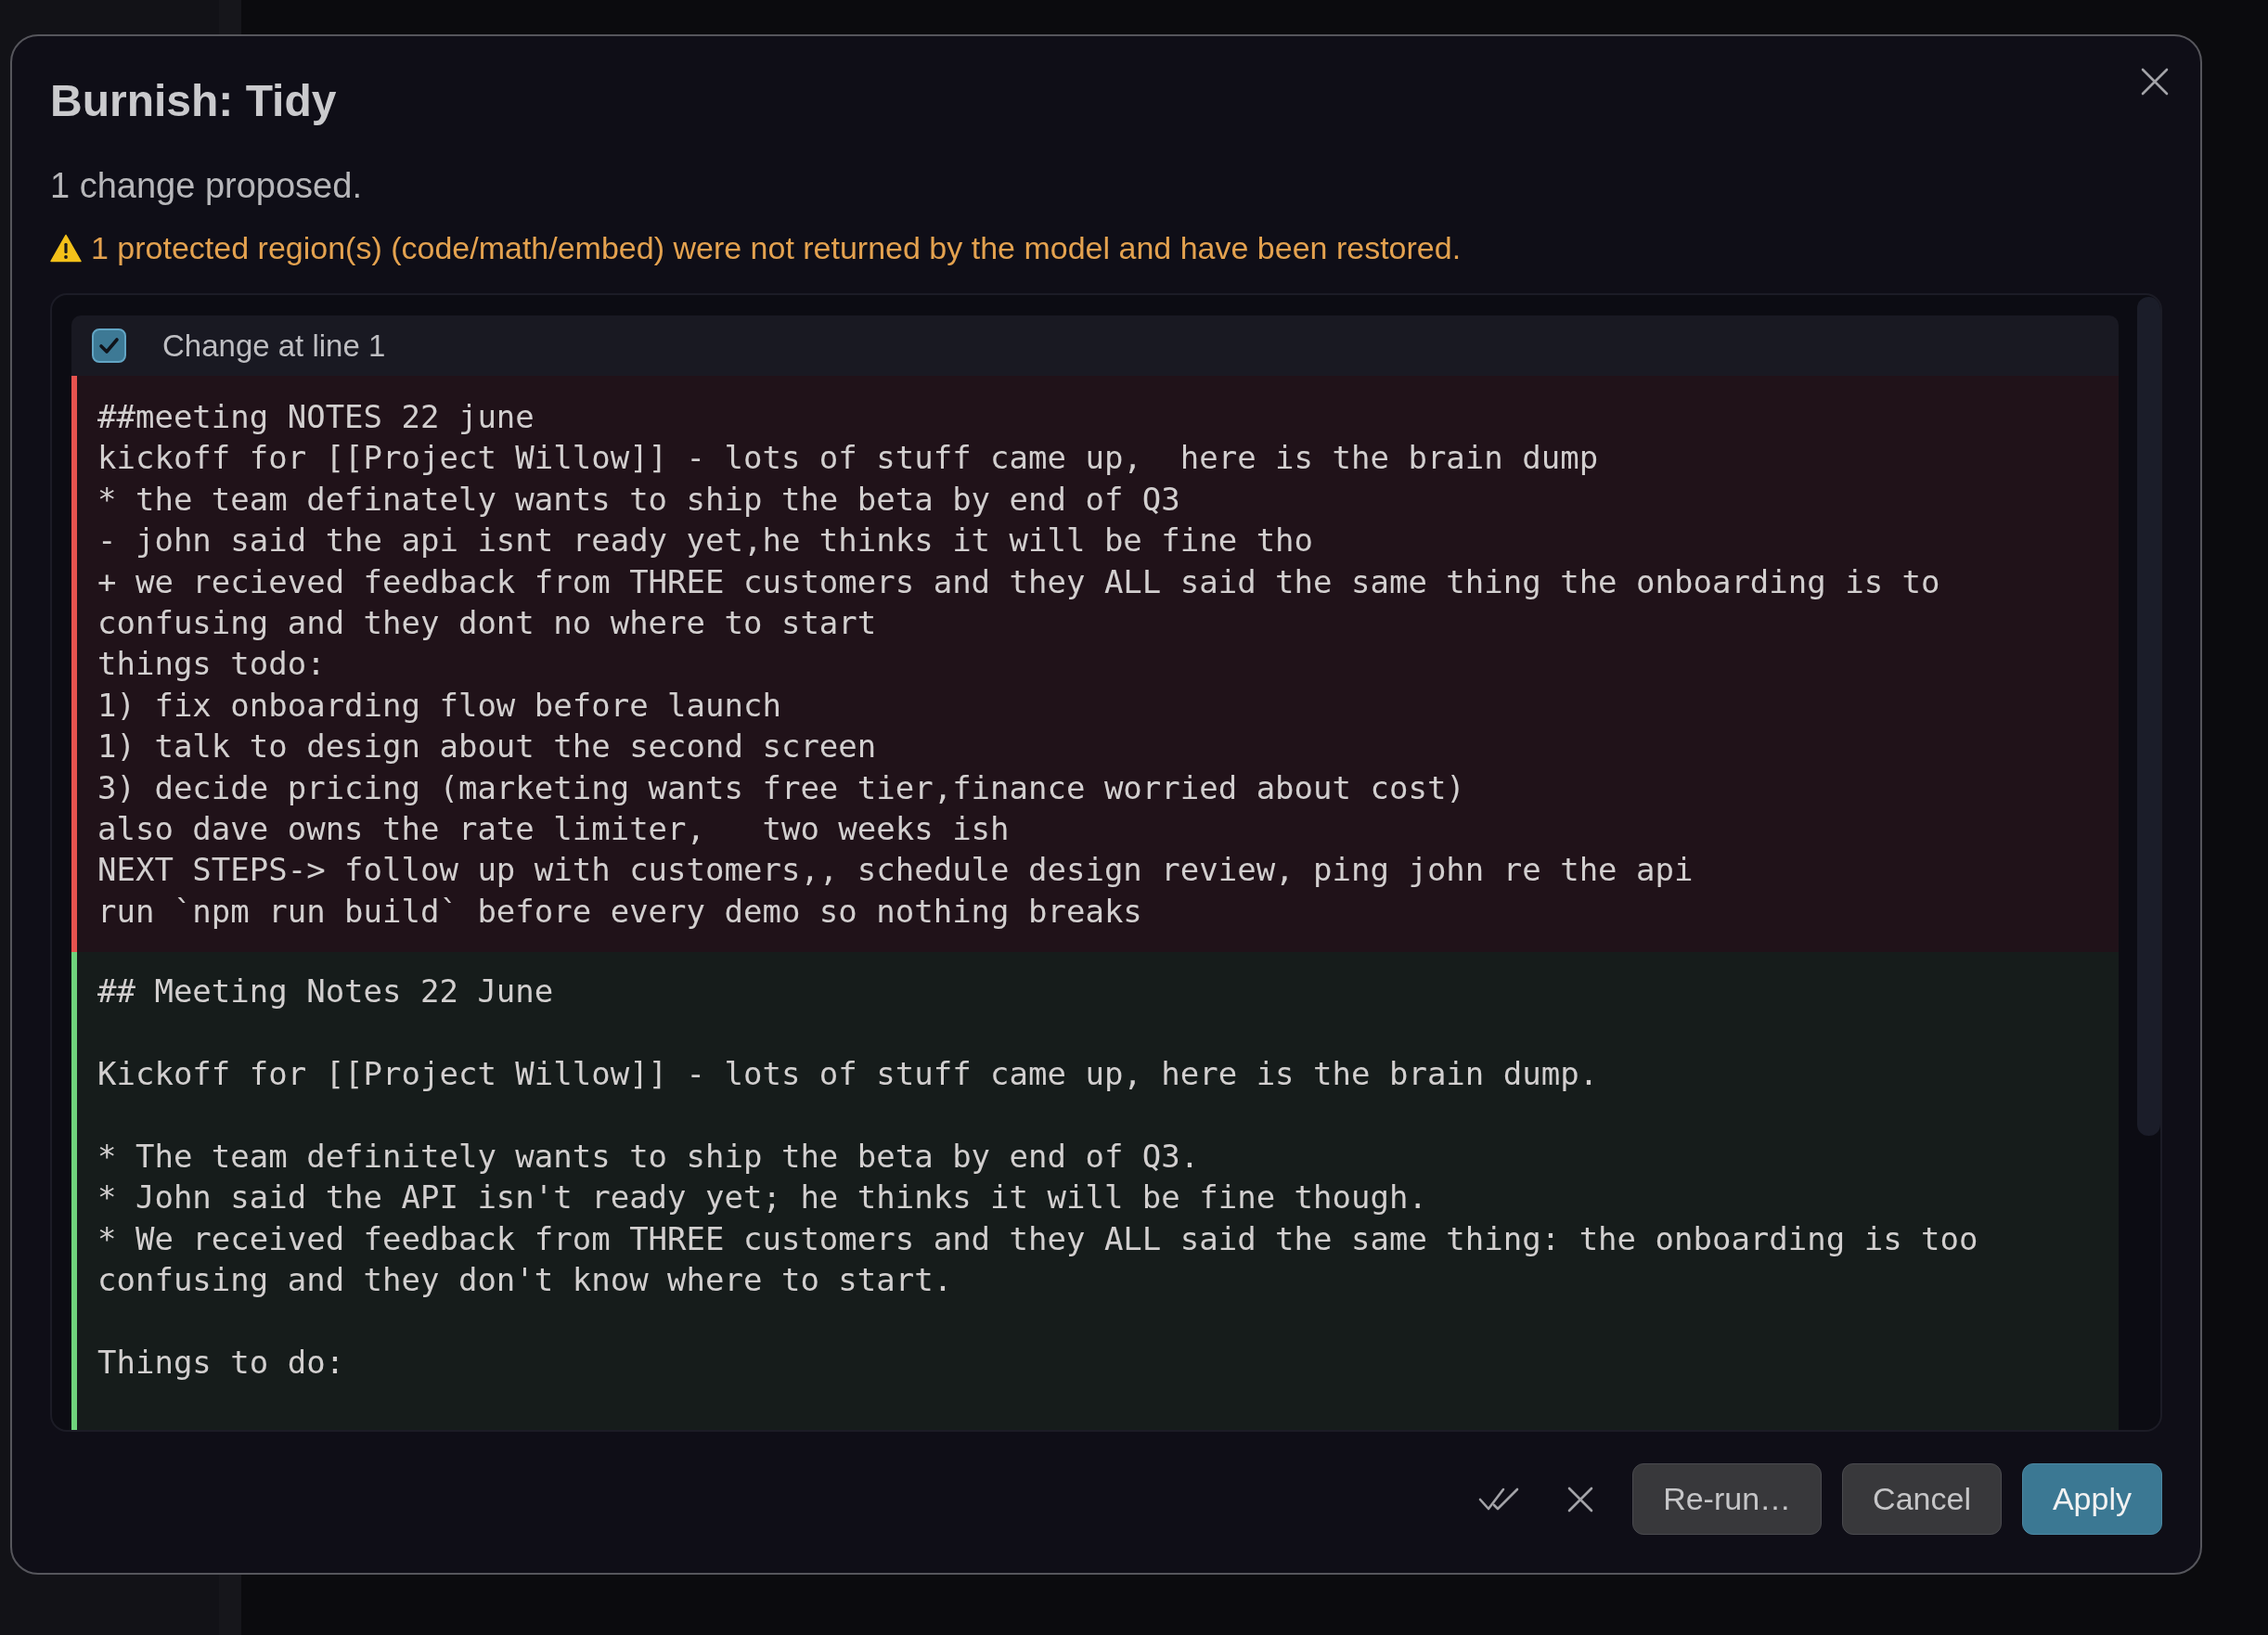 The image size is (2268, 1635). Describe the element at coordinates (895, 871) in the screenshot. I see `removed-line: NEXT STEPS-> follow up with customers,, schedule design review, ping john re the api` at that location.